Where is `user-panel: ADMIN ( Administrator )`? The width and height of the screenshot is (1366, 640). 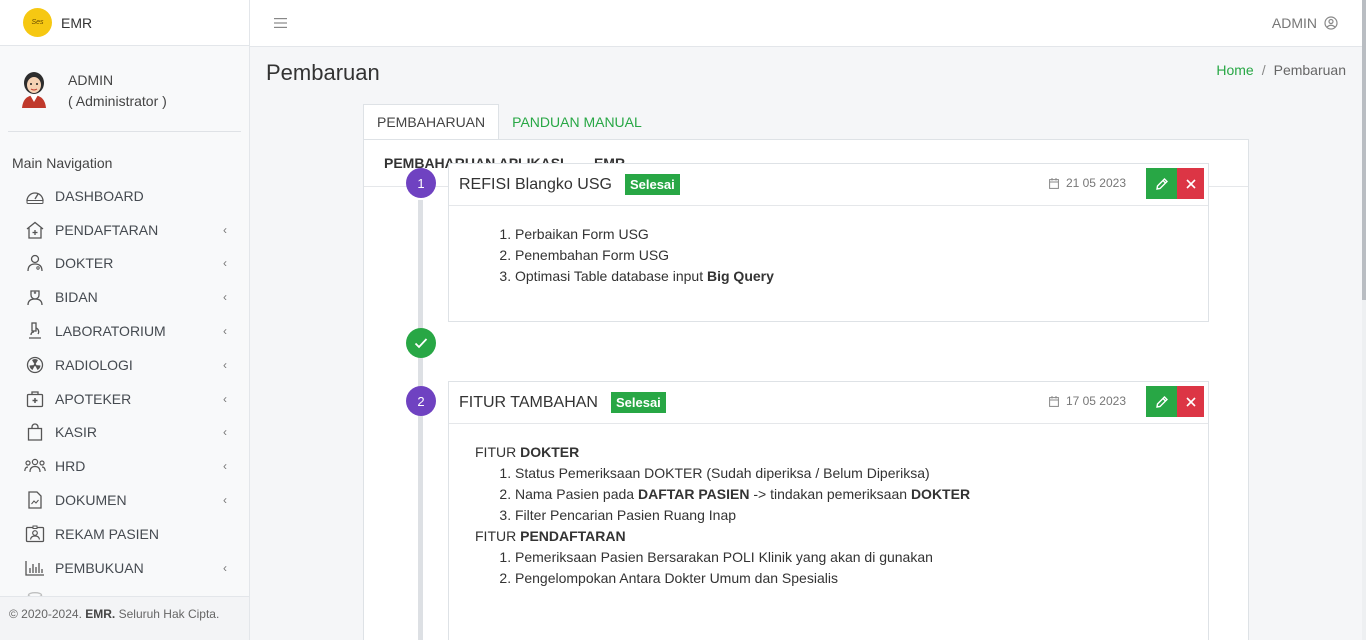
user-panel: ADMIN ( Administrator ) is located at coordinates (124, 88).